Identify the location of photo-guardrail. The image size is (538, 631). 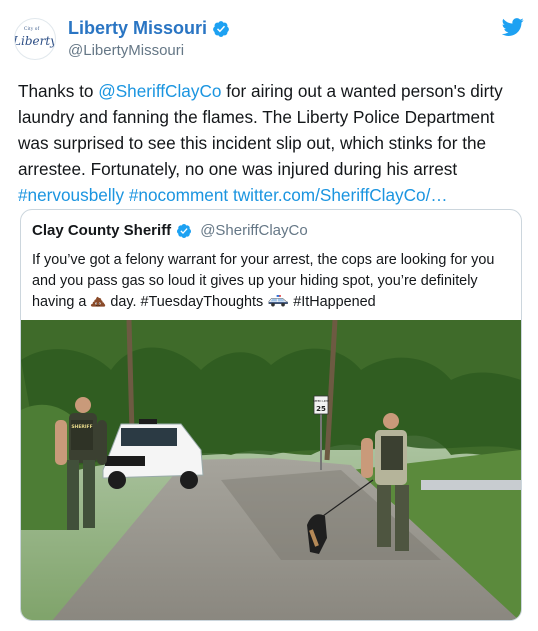
(471, 485).